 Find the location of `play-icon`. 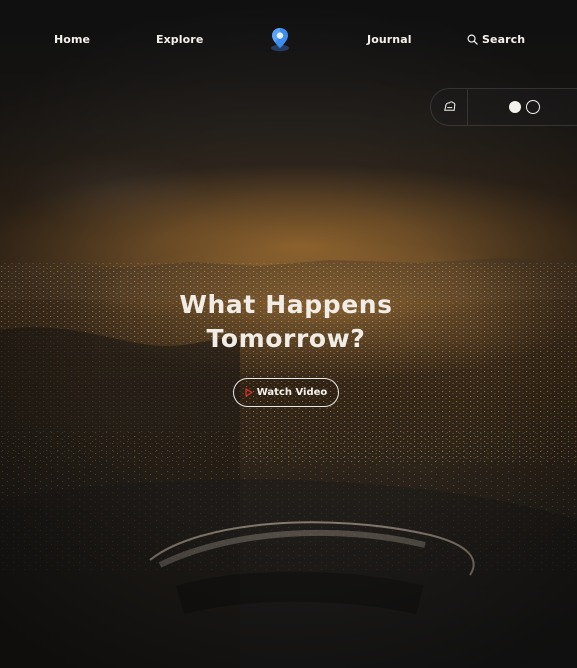

play-icon is located at coordinates (249, 392).